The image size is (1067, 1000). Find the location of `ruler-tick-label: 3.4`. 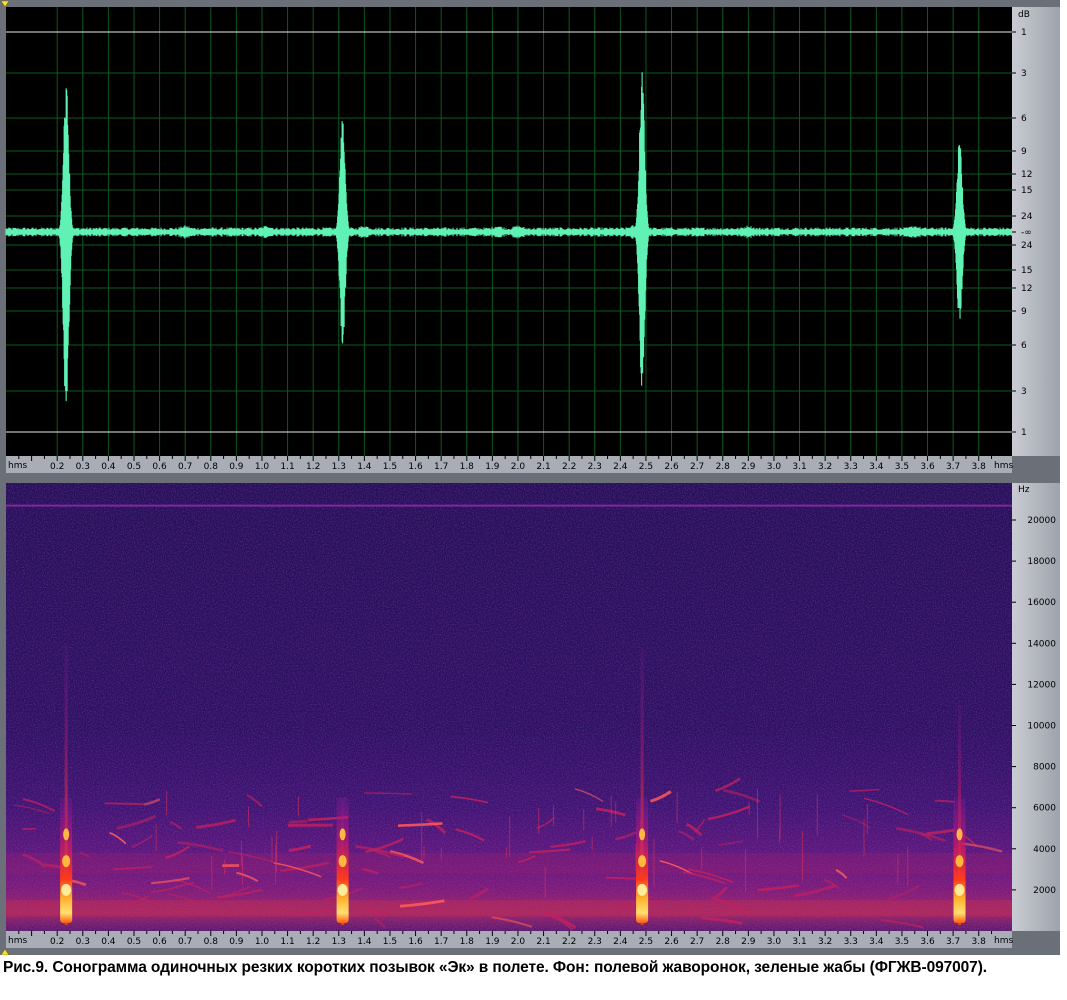

ruler-tick-label: 3.4 is located at coordinates (876, 467).